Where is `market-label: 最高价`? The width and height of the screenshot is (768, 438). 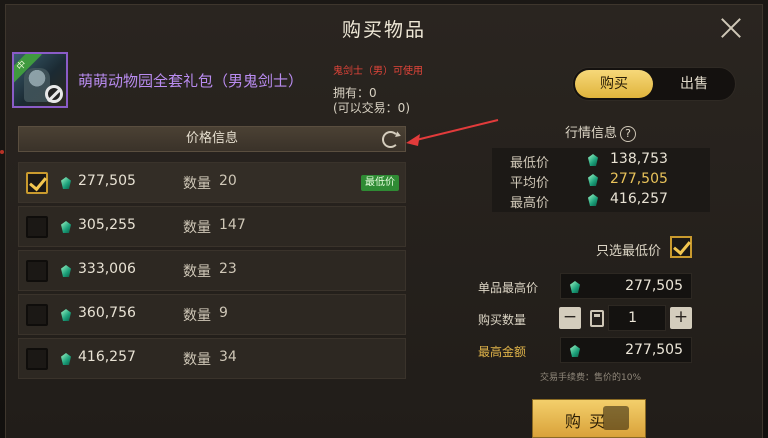
market-label: 最高价 is located at coordinates (530, 203).